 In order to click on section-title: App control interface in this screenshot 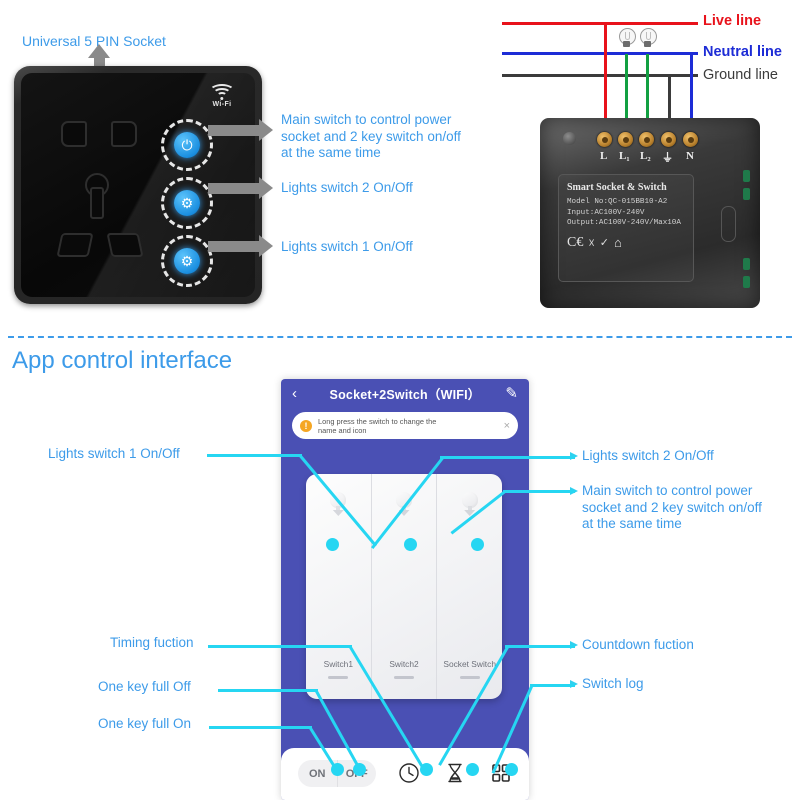, I will do `click(122, 360)`.